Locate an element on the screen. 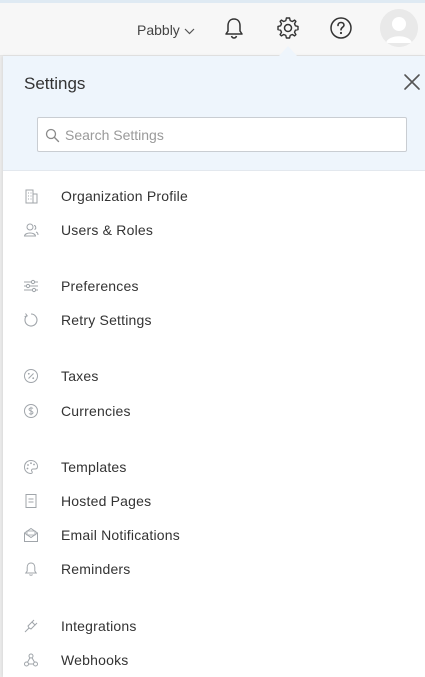 Image resolution: width=425 pixels, height=677 pixels. settings-item-label: Integrations is located at coordinates (99, 626).